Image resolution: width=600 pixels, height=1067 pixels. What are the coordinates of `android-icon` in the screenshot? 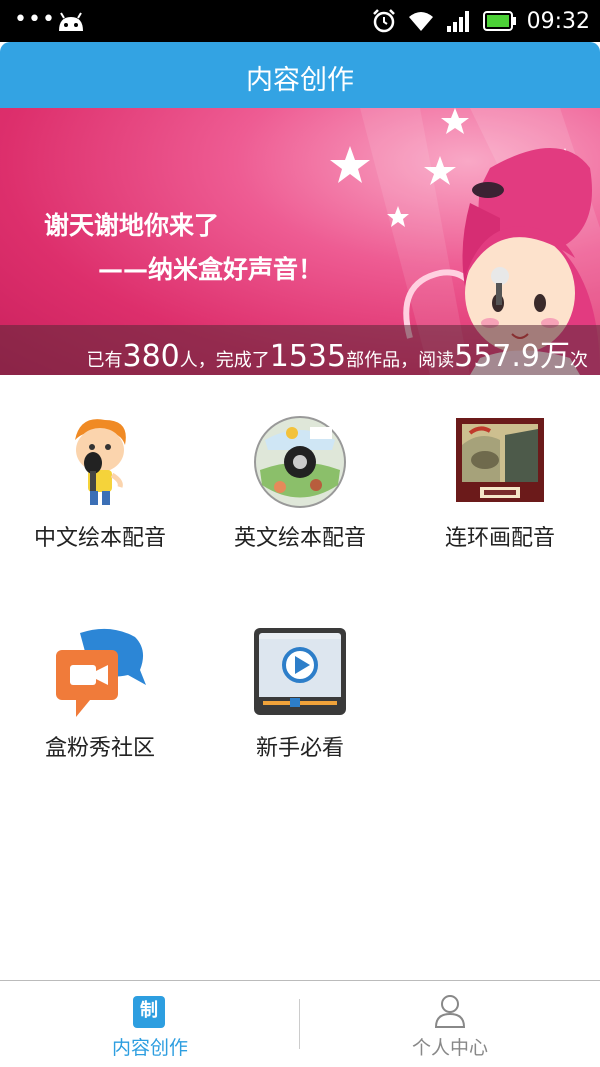 It's located at (71, 21).